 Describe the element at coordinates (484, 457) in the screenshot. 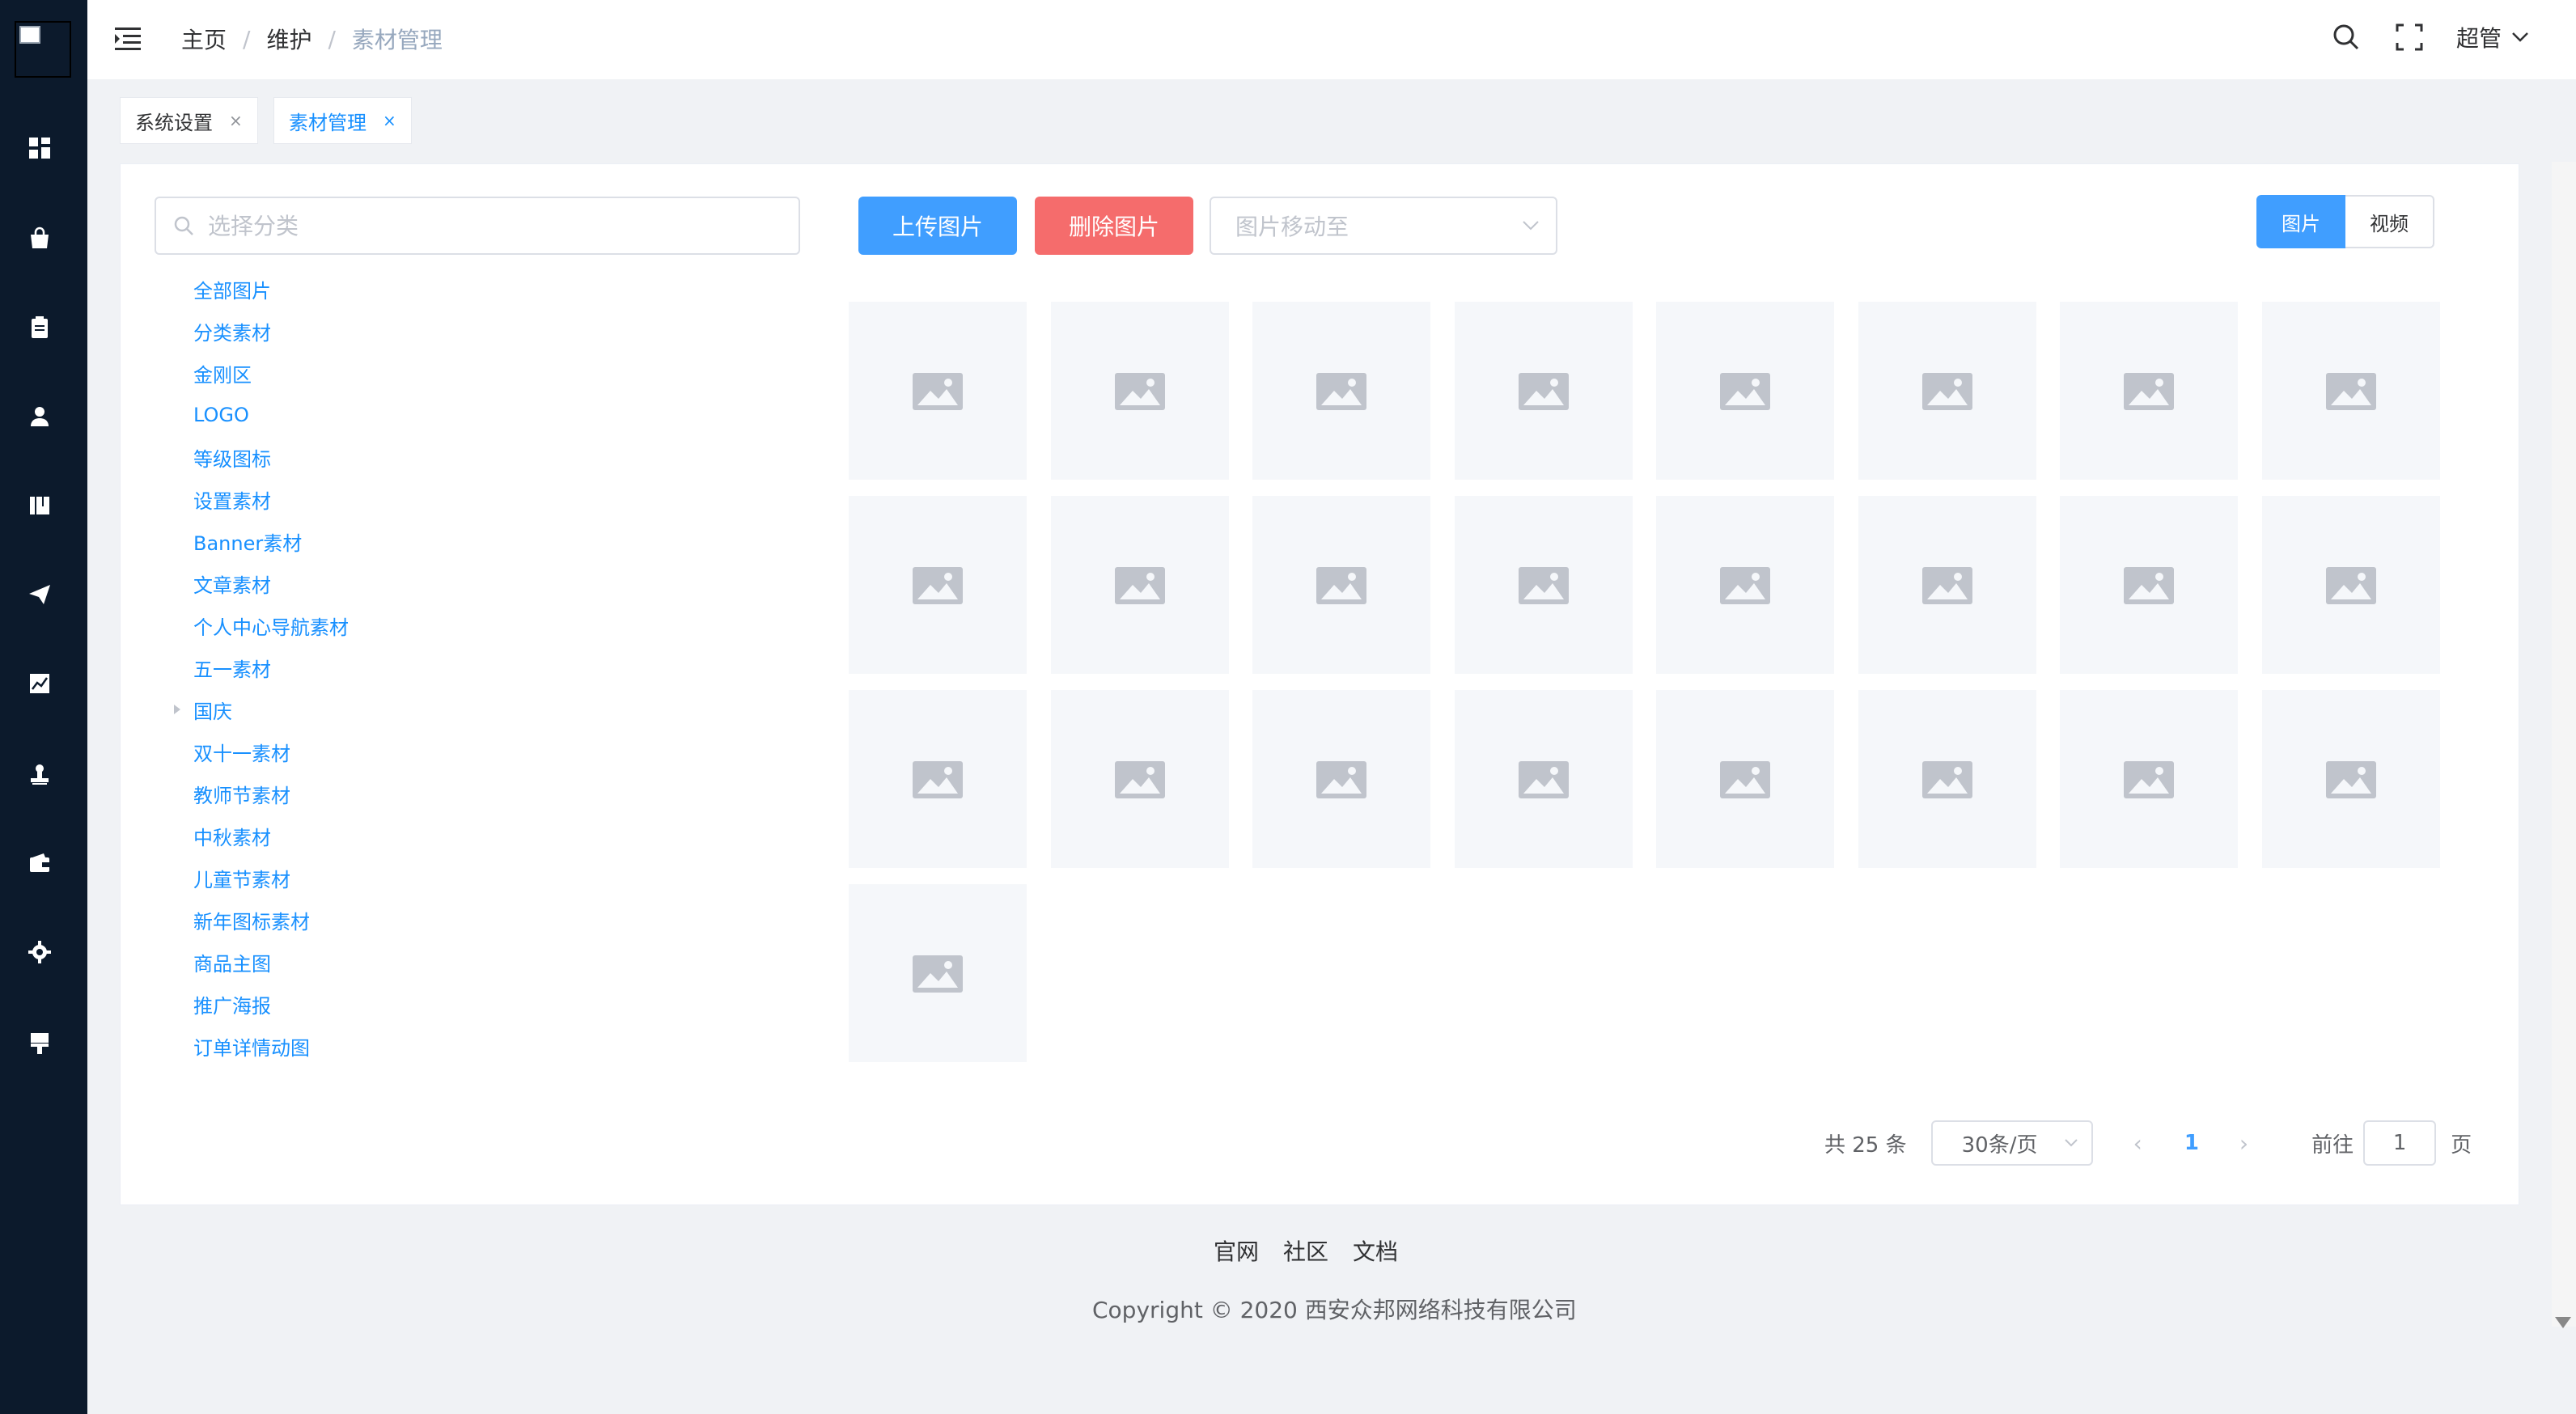

I see `category-item: 等级图标` at that location.